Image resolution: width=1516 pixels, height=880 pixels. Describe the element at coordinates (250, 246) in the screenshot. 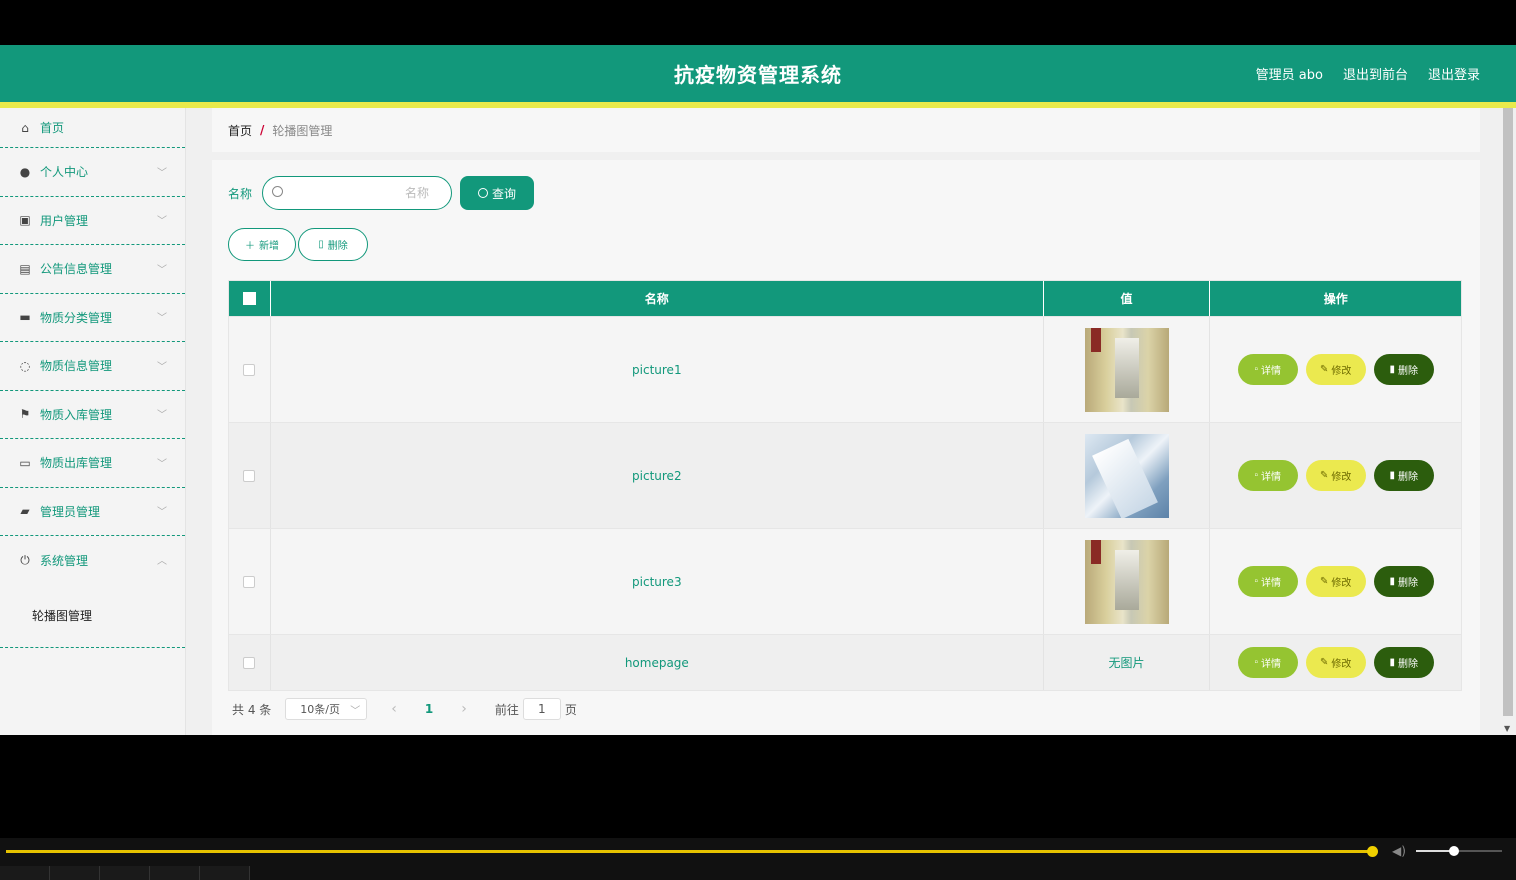

I see `plus-icon: ＋` at that location.